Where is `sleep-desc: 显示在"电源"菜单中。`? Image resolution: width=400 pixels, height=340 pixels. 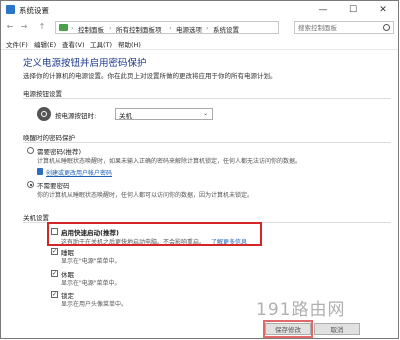 sleep-desc: 显示在"电源"菜单中。 is located at coordinates (91, 261).